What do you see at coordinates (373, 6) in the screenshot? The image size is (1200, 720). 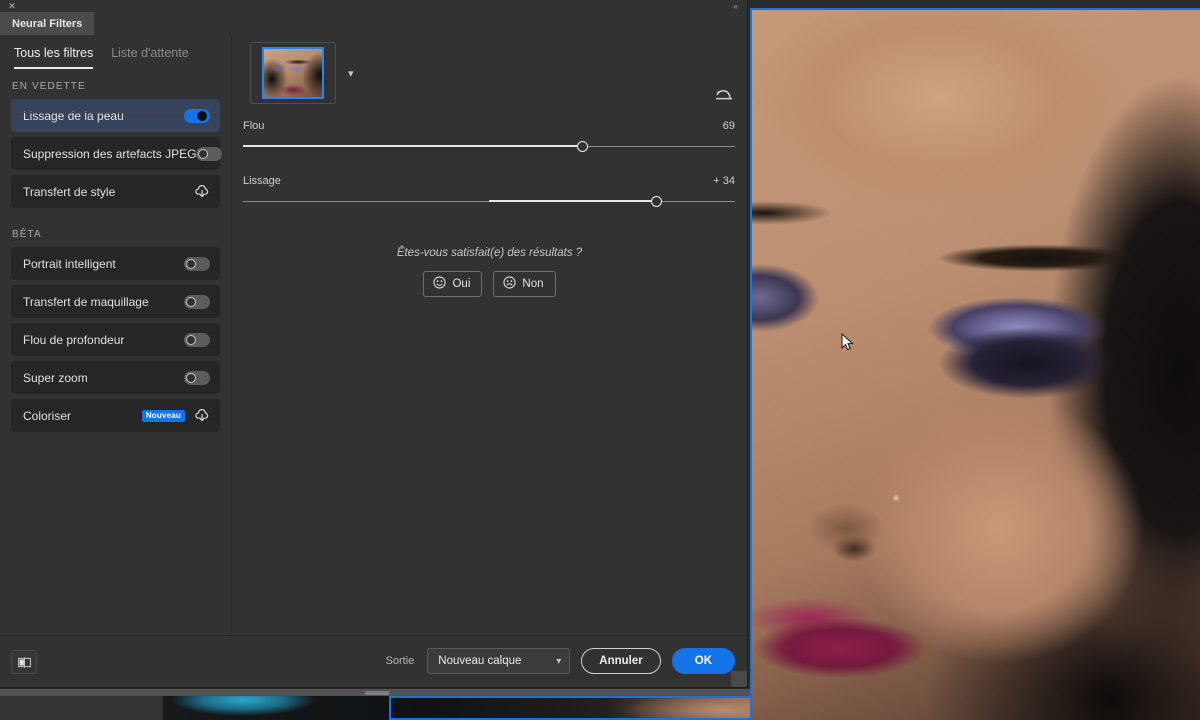 I see `dialog-titlebar: ✕ «` at bounding box center [373, 6].